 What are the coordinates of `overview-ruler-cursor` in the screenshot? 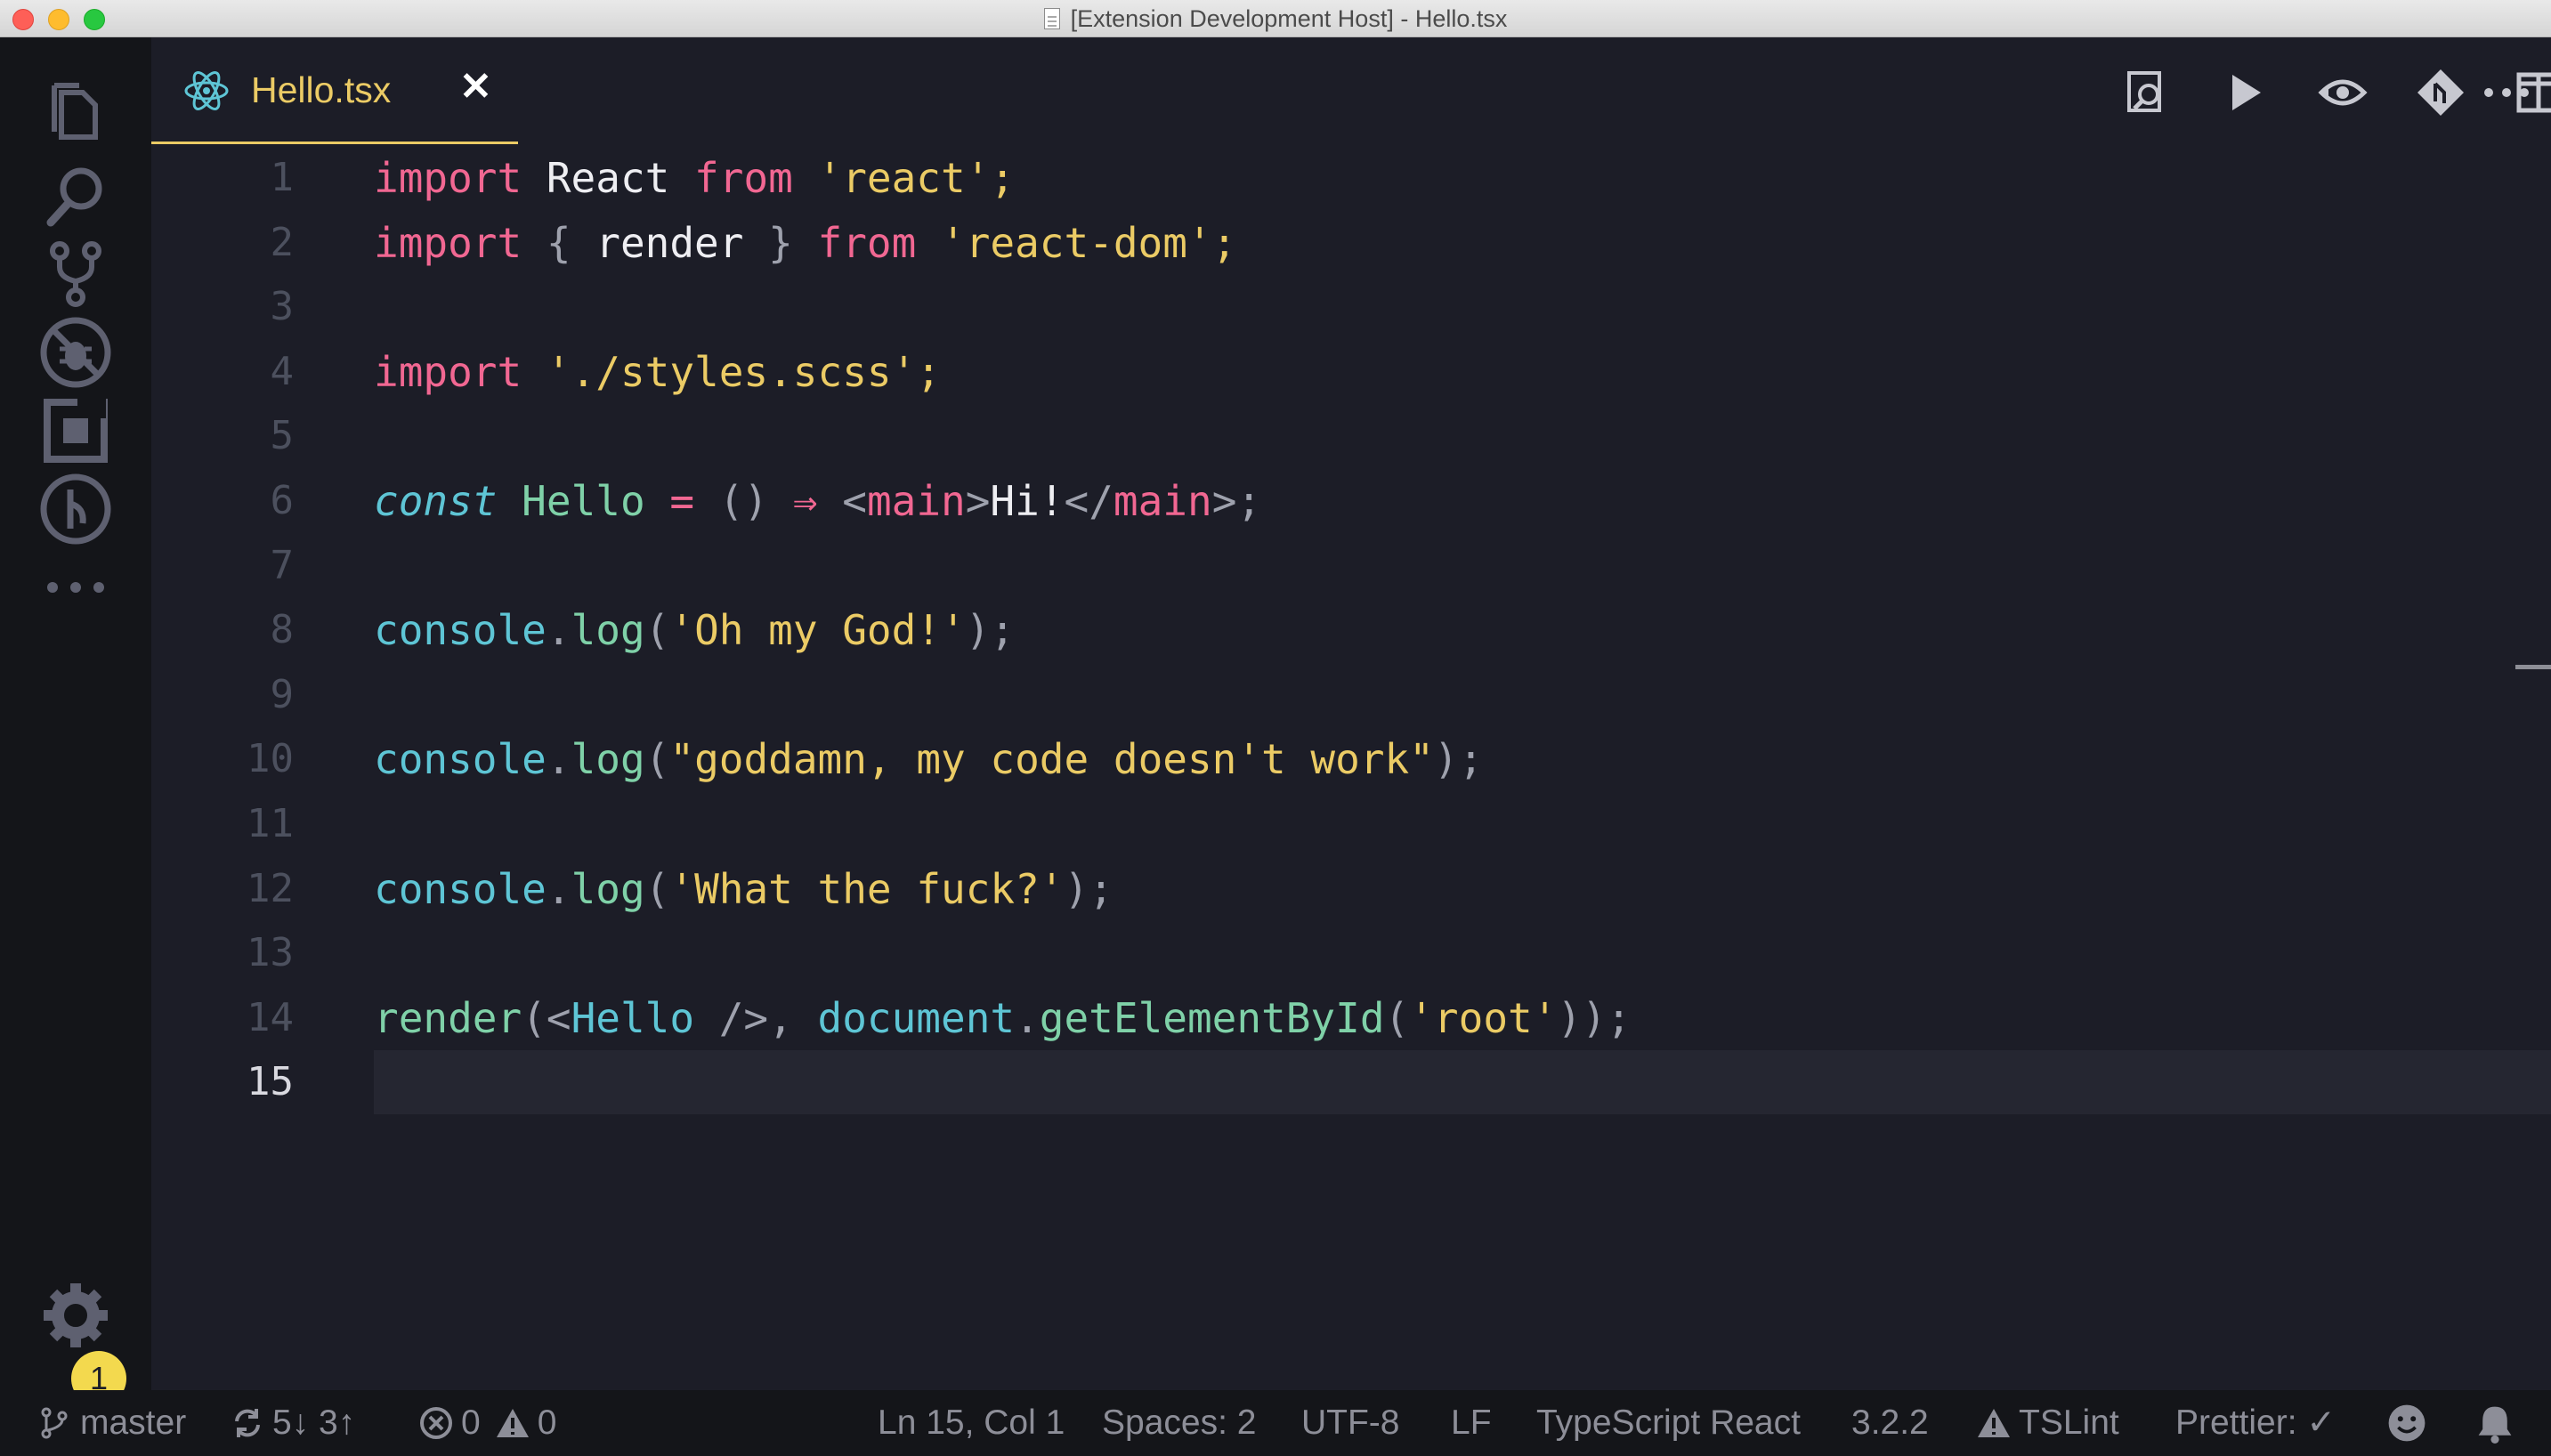 It's located at (2533, 667).